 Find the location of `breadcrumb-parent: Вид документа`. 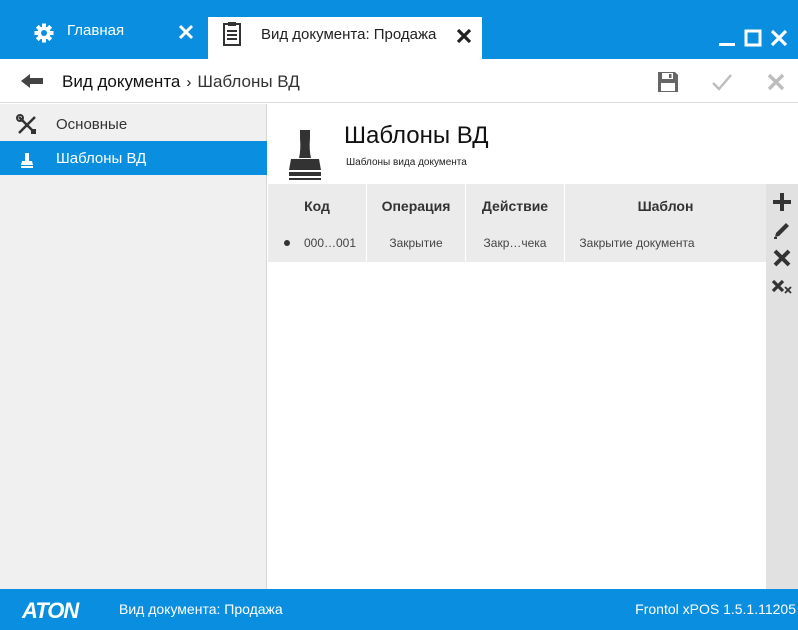

breadcrumb-parent: Вид документа is located at coordinates (121, 82).